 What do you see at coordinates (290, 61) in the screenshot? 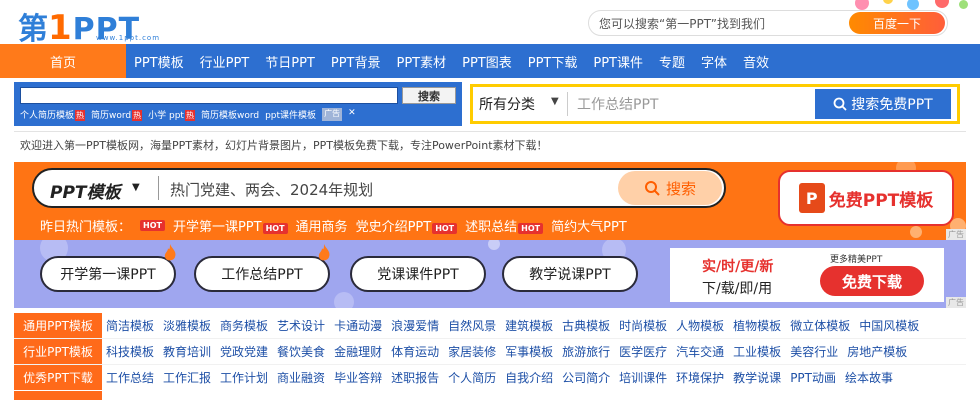
I see `nav-item-festival-ppt: 节日PPT` at bounding box center [290, 61].